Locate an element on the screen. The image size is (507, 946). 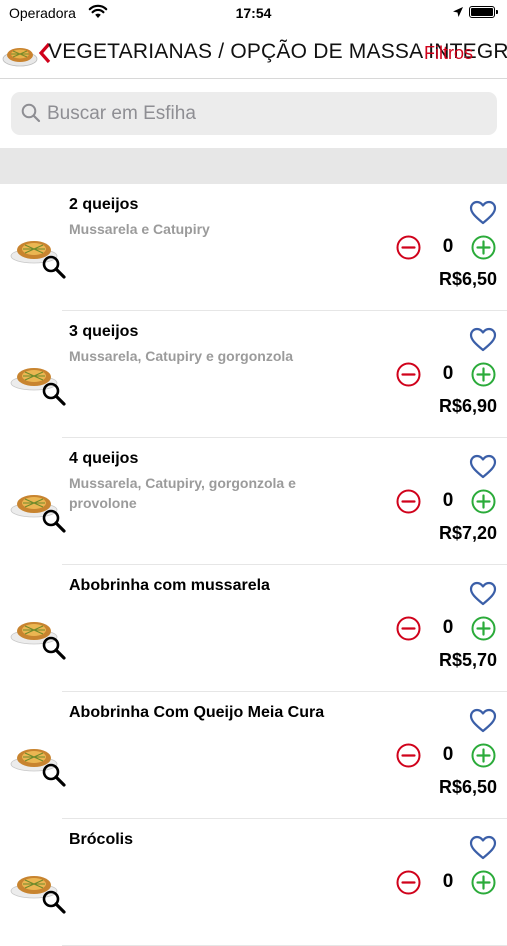
product-name: Abobrinha Com Queijo Meia Cura is located at coordinates (197, 712).